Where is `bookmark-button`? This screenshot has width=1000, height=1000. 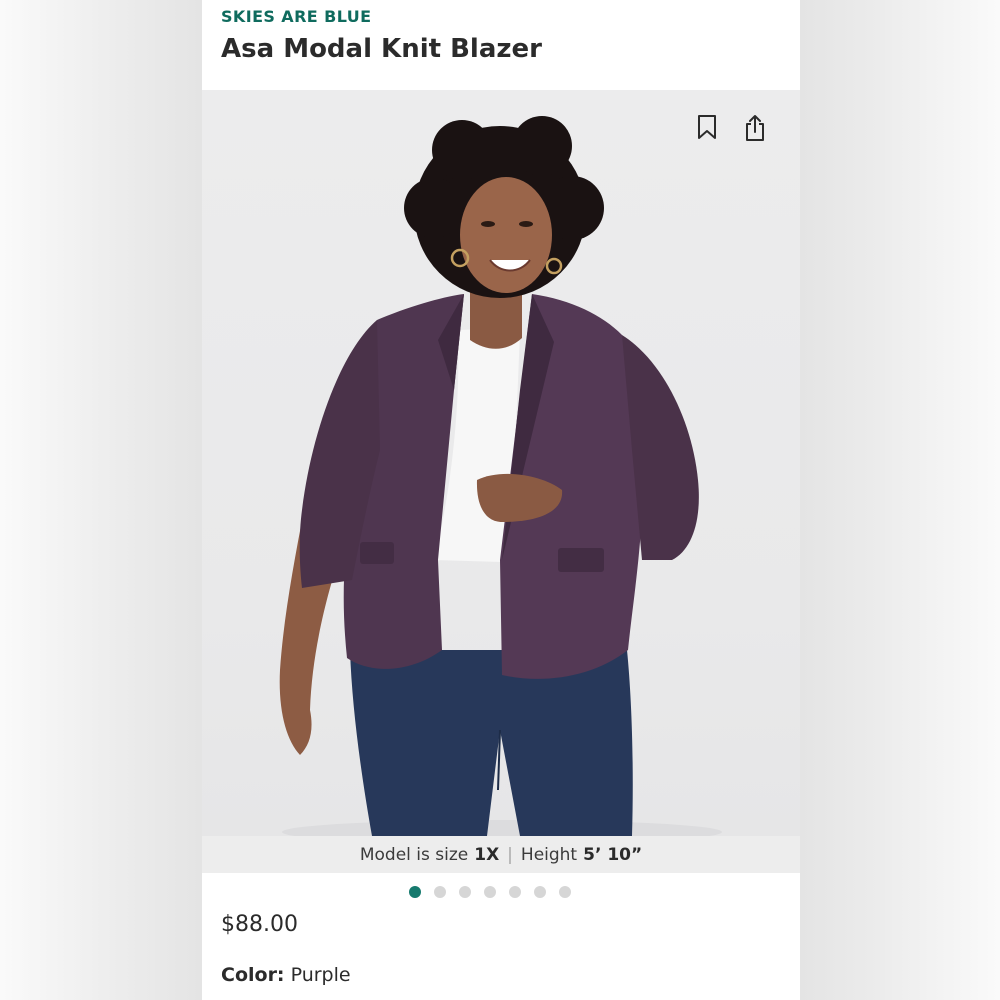
bookmark-button is located at coordinates (712, 130).